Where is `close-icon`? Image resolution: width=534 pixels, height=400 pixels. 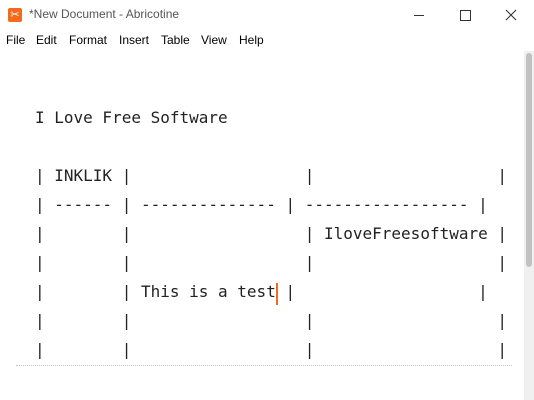 close-icon is located at coordinates (511, 15).